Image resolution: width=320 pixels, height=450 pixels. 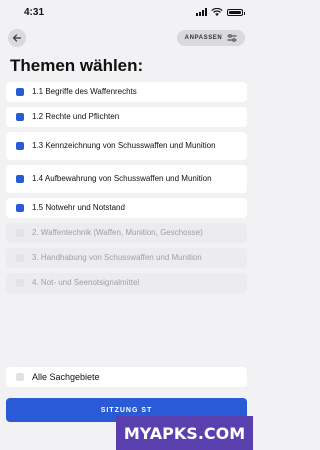 I want to click on cellular-signal-icon, so click(x=201, y=12).